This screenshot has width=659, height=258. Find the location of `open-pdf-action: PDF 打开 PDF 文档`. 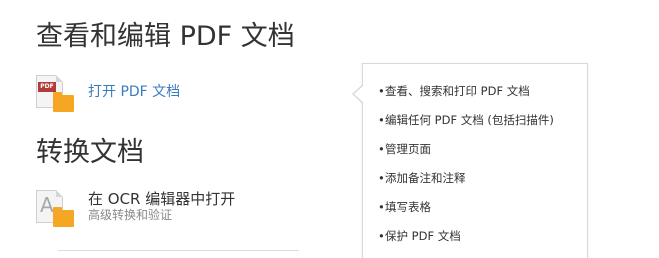

open-pdf-action: PDF 打开 PDF 文档 is located at coordinates (108, 96).